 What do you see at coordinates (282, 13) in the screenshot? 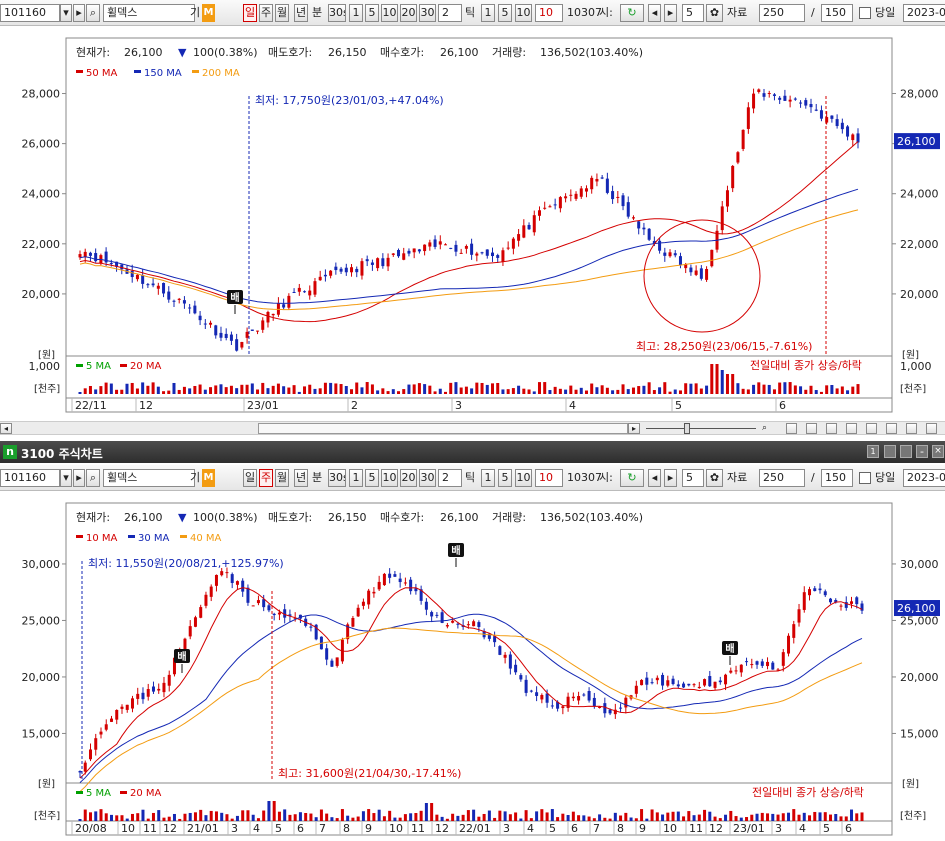
I see `period-month-button: 월` at bounding box center [282, 13].